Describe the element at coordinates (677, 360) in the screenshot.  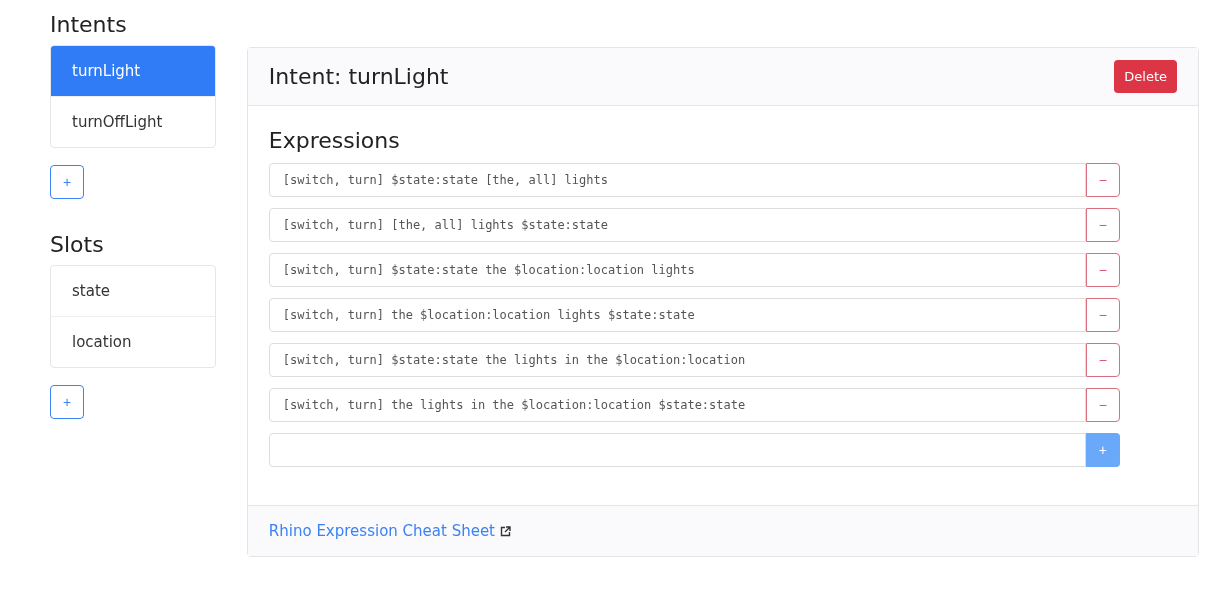
I see `expression-field: [switch, turn] $state:state the lights in the $location:location` at that location.